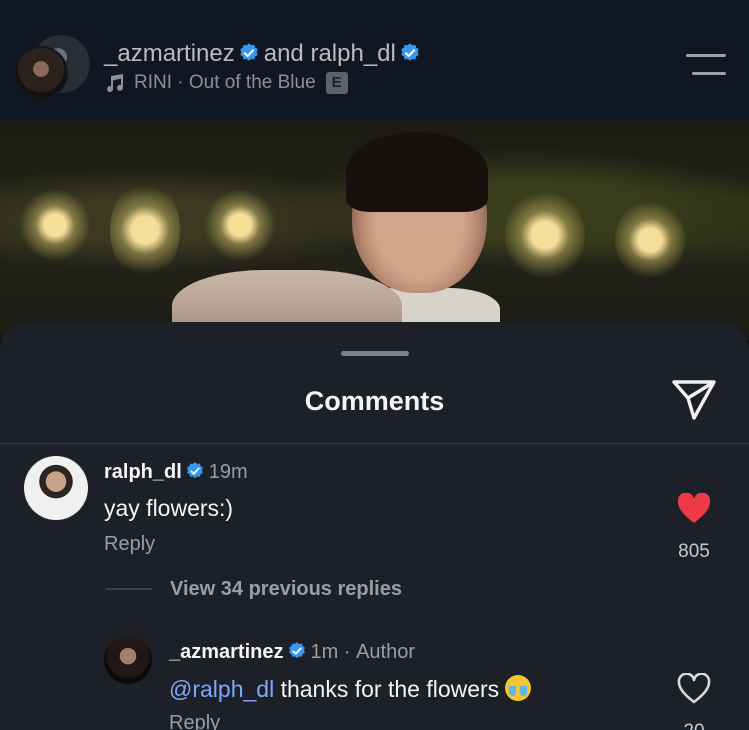 The width and height of the screenshot is (749, 730). Describe the element at coordinates (221, 689) in the screenshot. I see `mention-link: @ralph_dl` at that location.